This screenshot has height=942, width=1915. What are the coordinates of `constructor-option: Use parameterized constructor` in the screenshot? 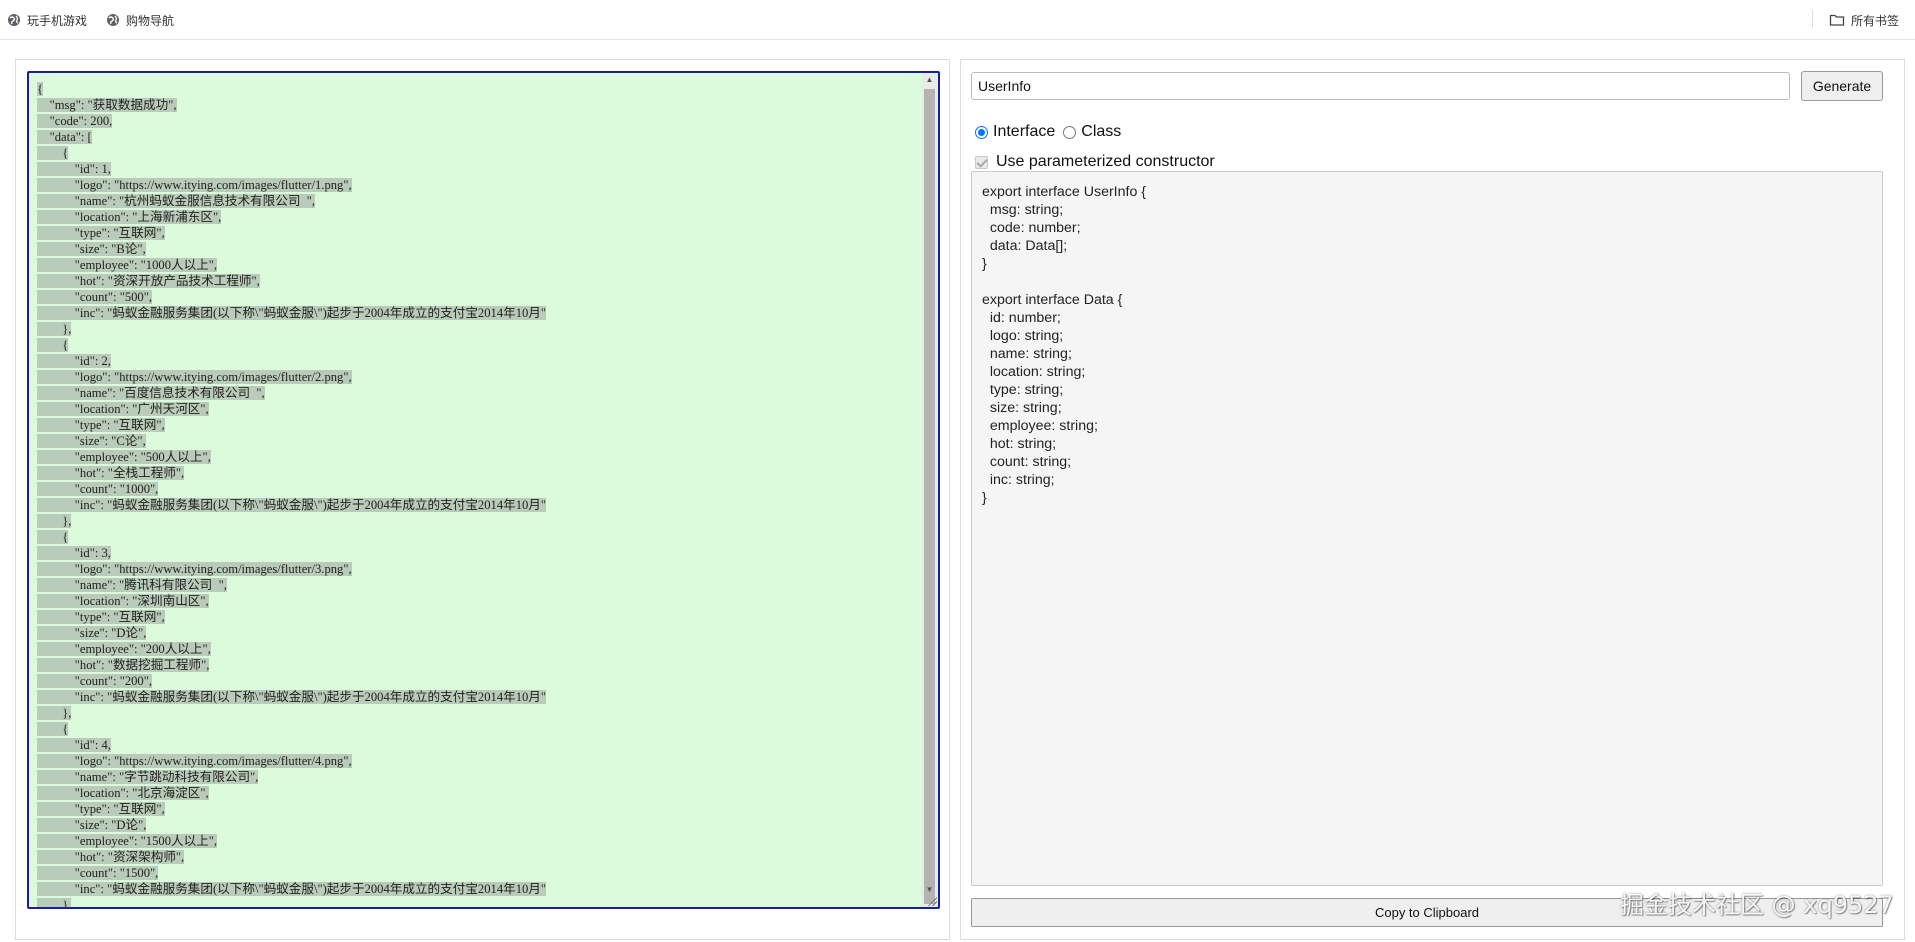 It's located at (1095, 162).